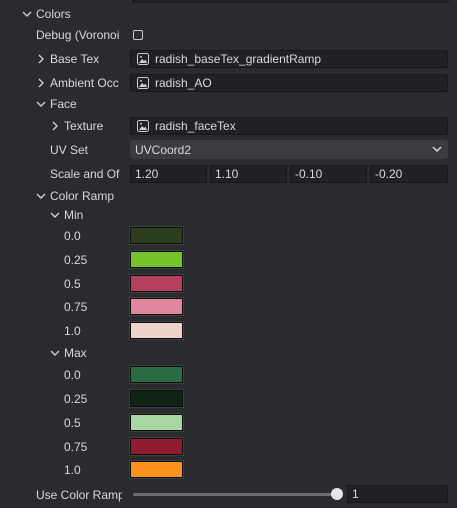 Image resolution: width=457 pixels, height=508 pixels. I want to click on scale-x-field: 1.20, so click(168, 174).